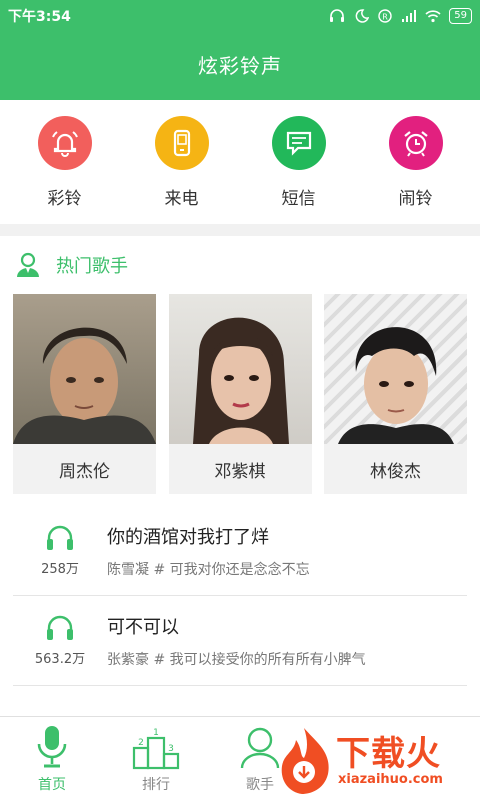 The image size is (480, 800). What do you see at coordinates (240, 471) in the screenshot?
I see `singer-name: 邓紫棋` at bounding box center [240, 471].